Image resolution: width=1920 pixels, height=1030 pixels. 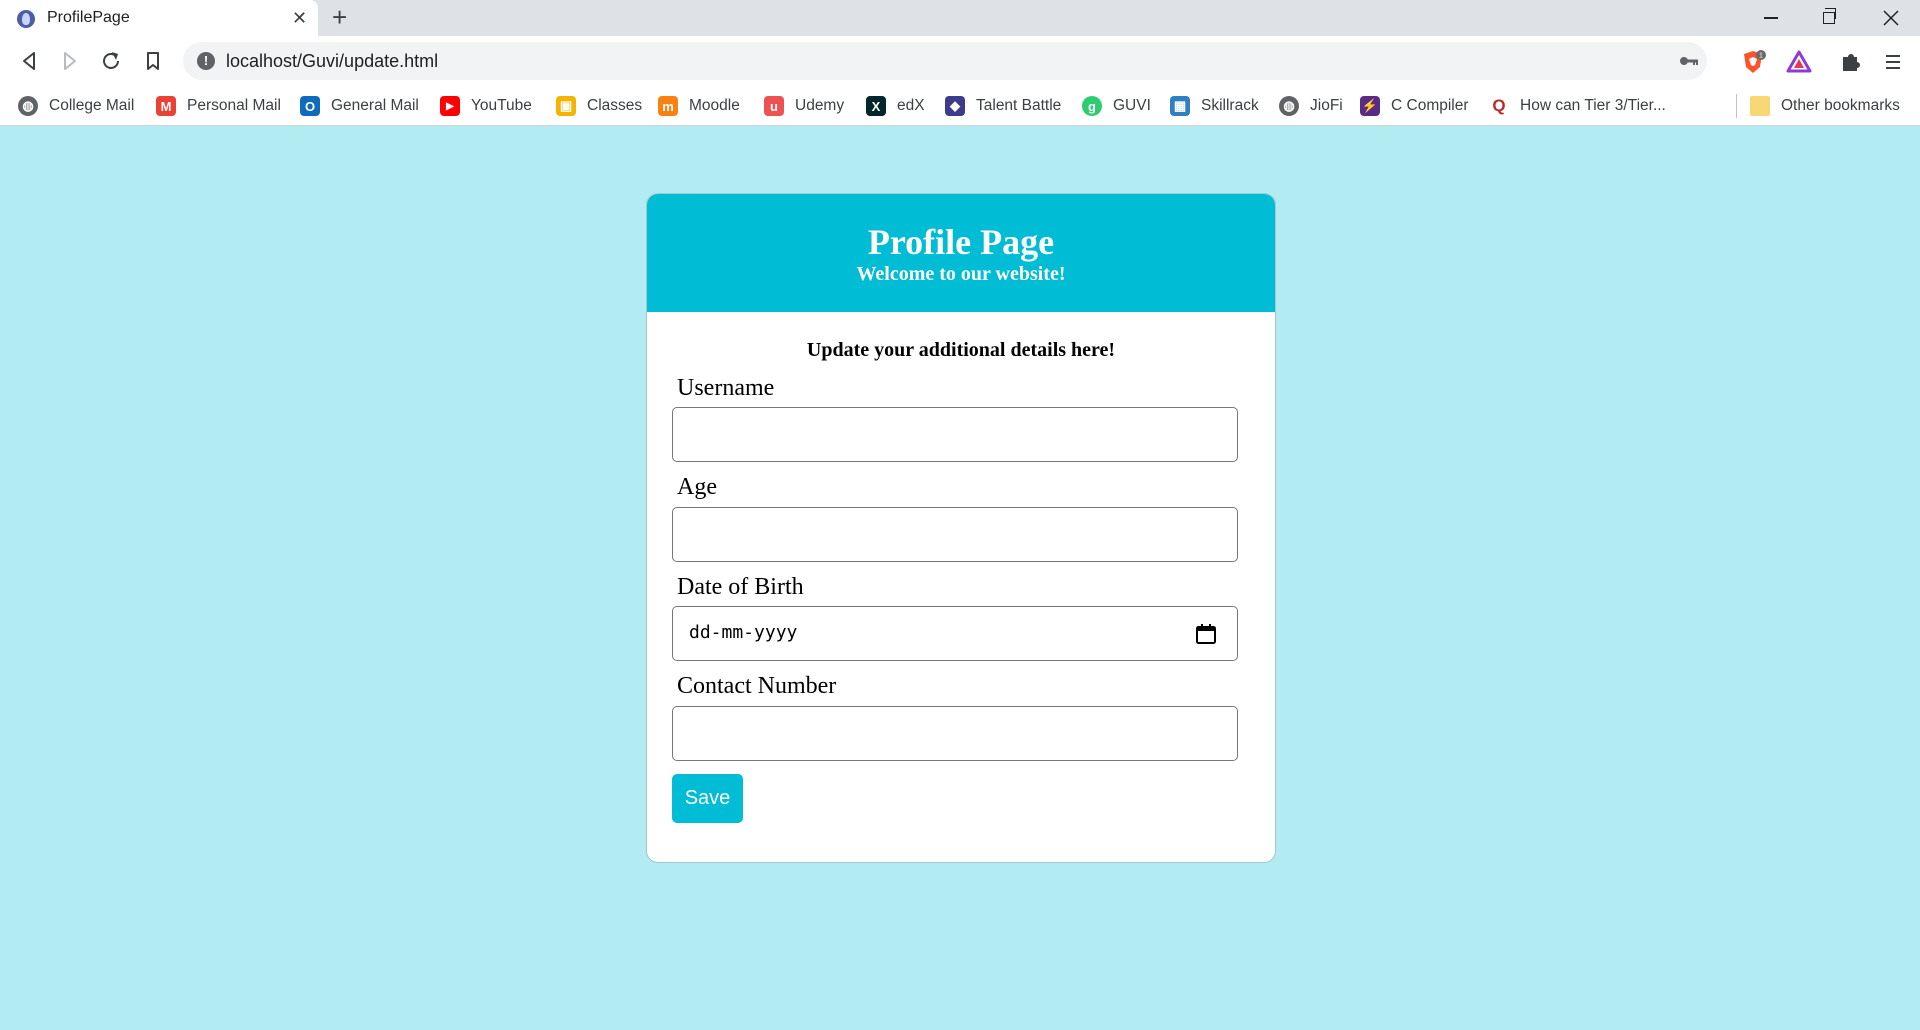 I want to click on reload-icon, so click(x=111, y=61).